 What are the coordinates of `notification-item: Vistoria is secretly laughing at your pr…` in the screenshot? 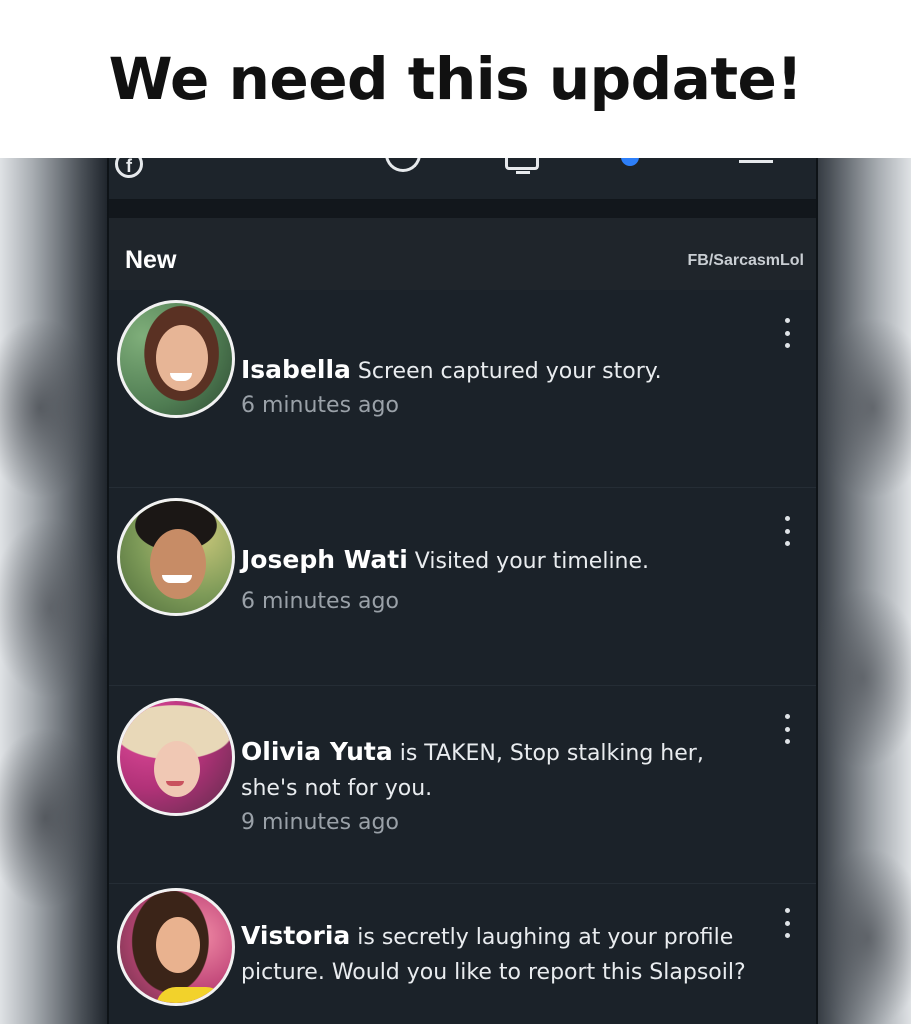 It's located at (462, 954).